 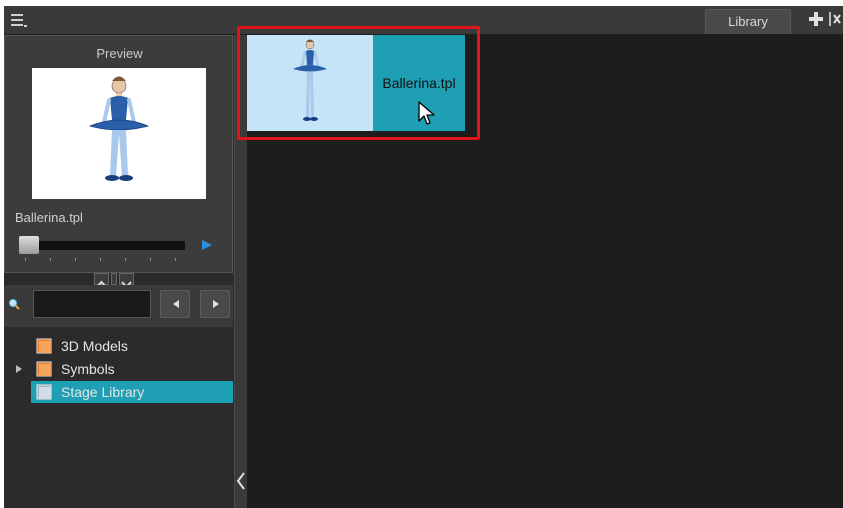 What do you see at coordinates (118, 369) in the screenshot?
I see `tree-item-symbols: Symbols` at bounding box center [118, 369].